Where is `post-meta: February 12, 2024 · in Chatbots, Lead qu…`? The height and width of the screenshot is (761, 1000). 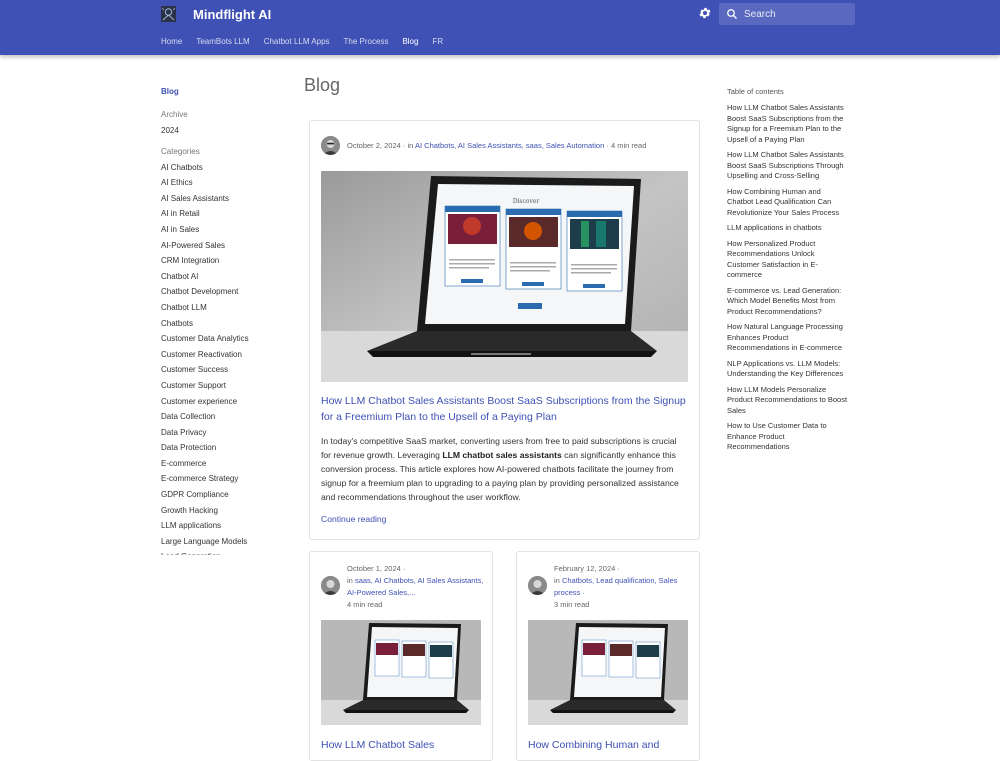
post-meta: February 12, 2024 · in Chatbots, Lead qu… is located at coordinates (616, 586).